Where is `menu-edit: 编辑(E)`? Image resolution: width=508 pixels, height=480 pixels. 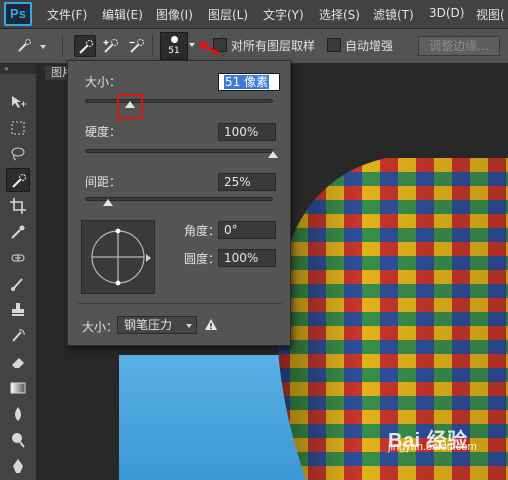
menu-edit: 编辑(E) is located at coordinates (122, 14).